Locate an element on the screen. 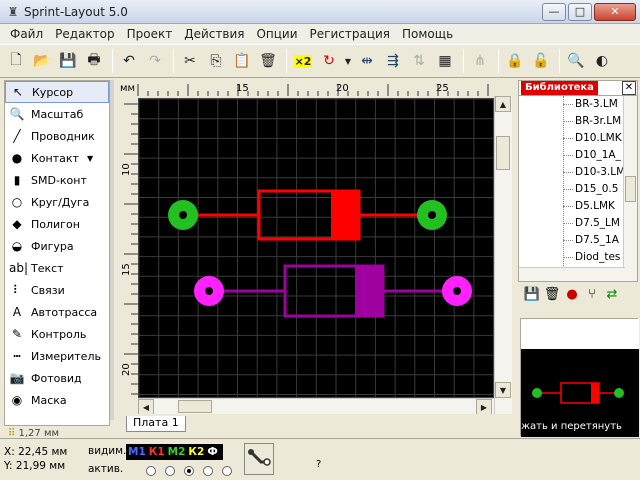  library-item: D15_0.5 is located at coordinates (596, 189).